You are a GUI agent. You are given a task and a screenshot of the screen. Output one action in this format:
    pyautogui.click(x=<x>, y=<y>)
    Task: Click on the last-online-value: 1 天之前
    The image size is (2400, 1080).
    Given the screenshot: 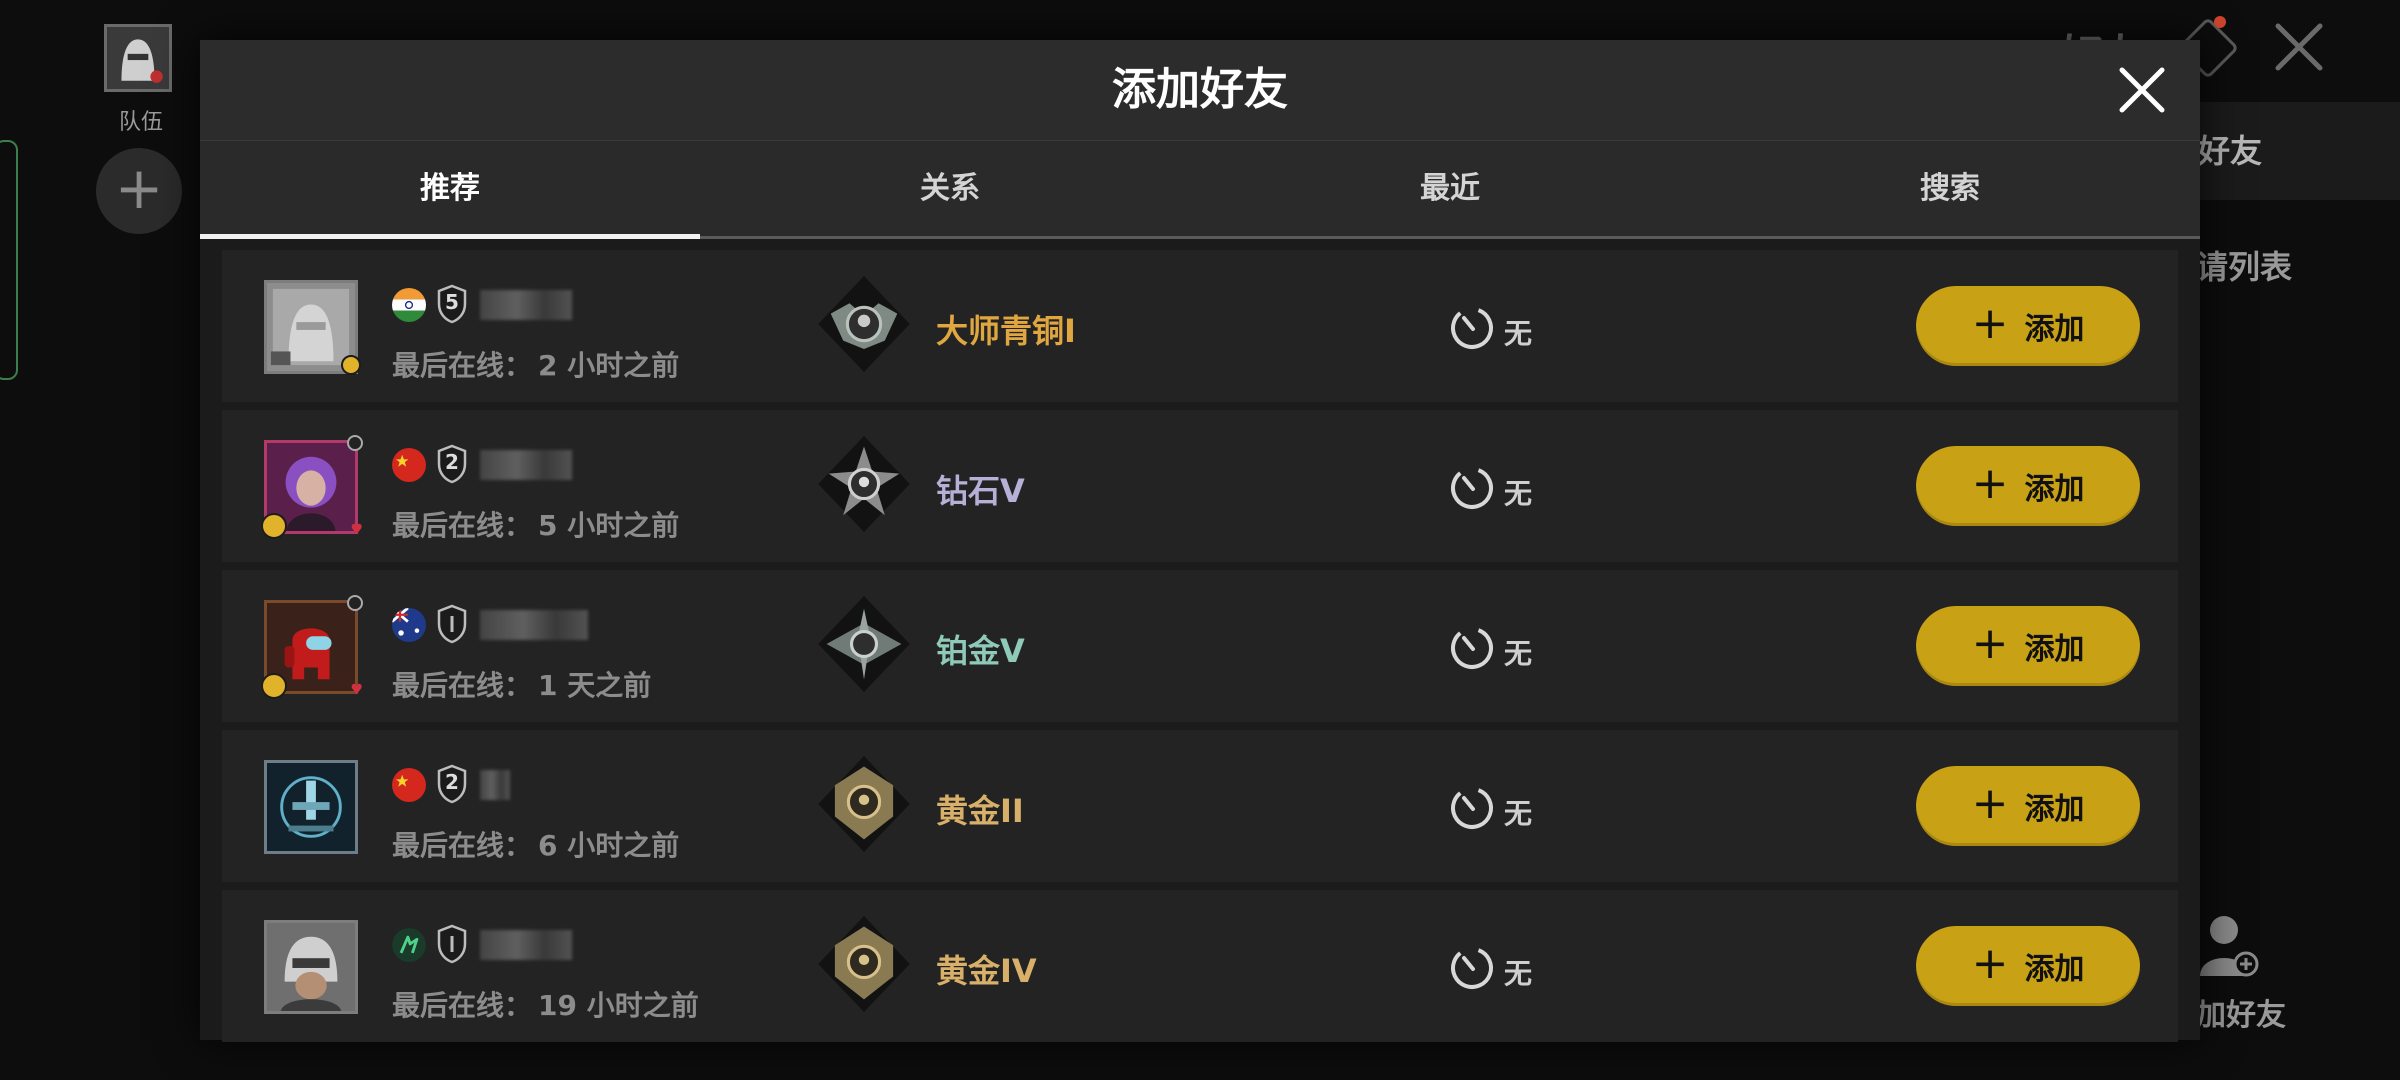 What is the action you would take?
    pyautogui.click(x=595, y=685)
    